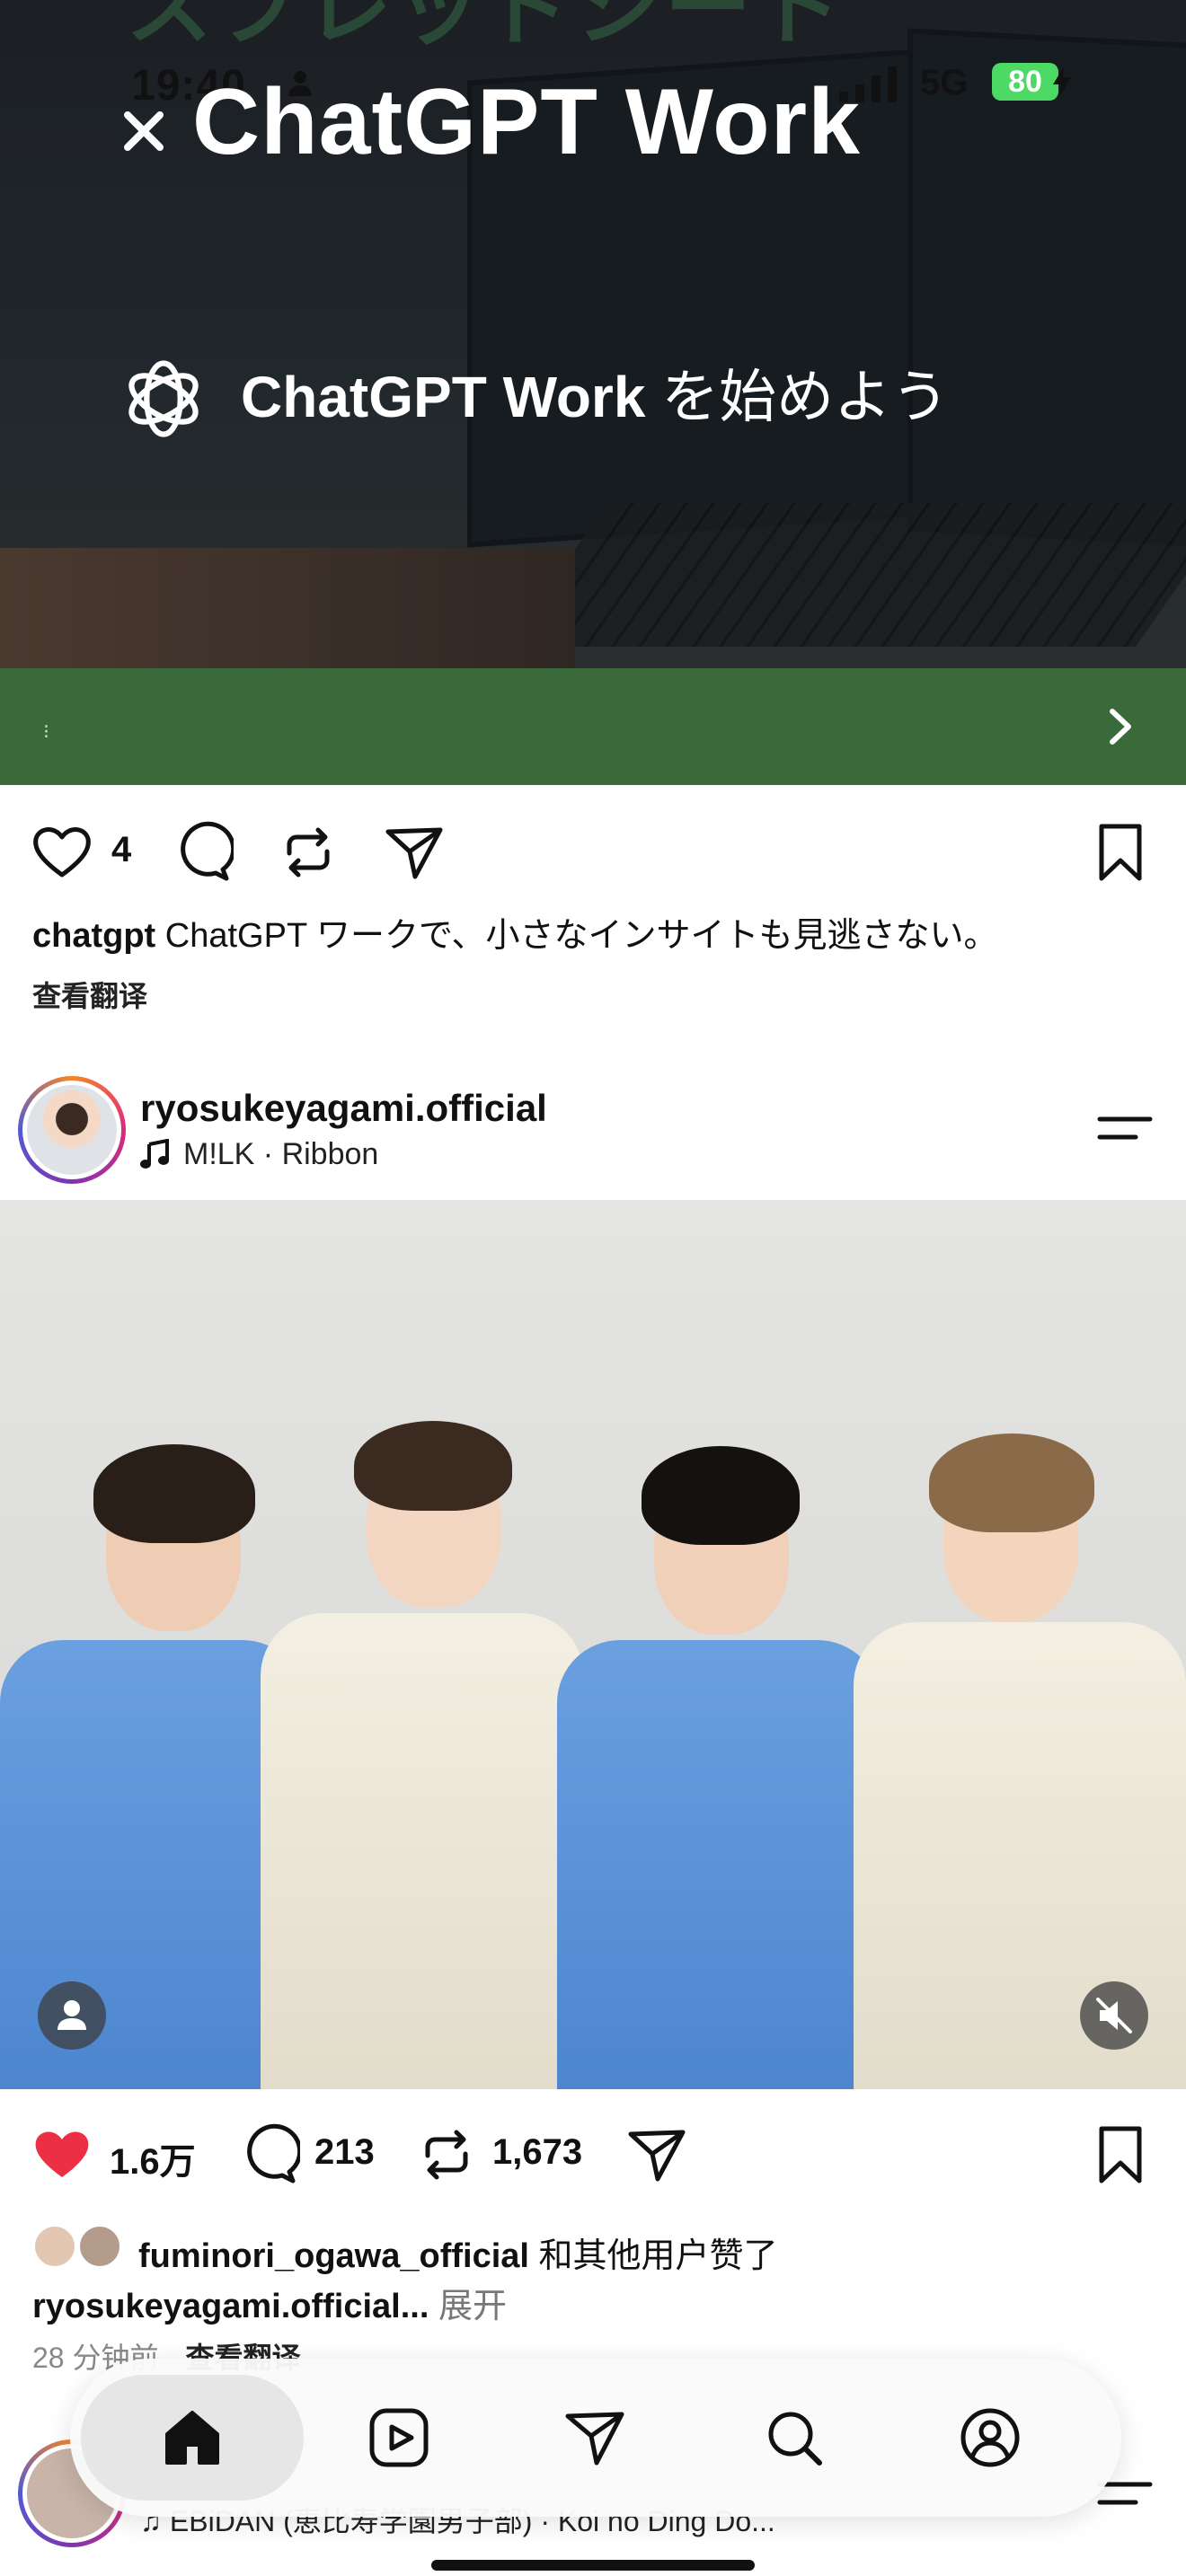  I want to click on chevron-right-icon, so click(1120, 727).